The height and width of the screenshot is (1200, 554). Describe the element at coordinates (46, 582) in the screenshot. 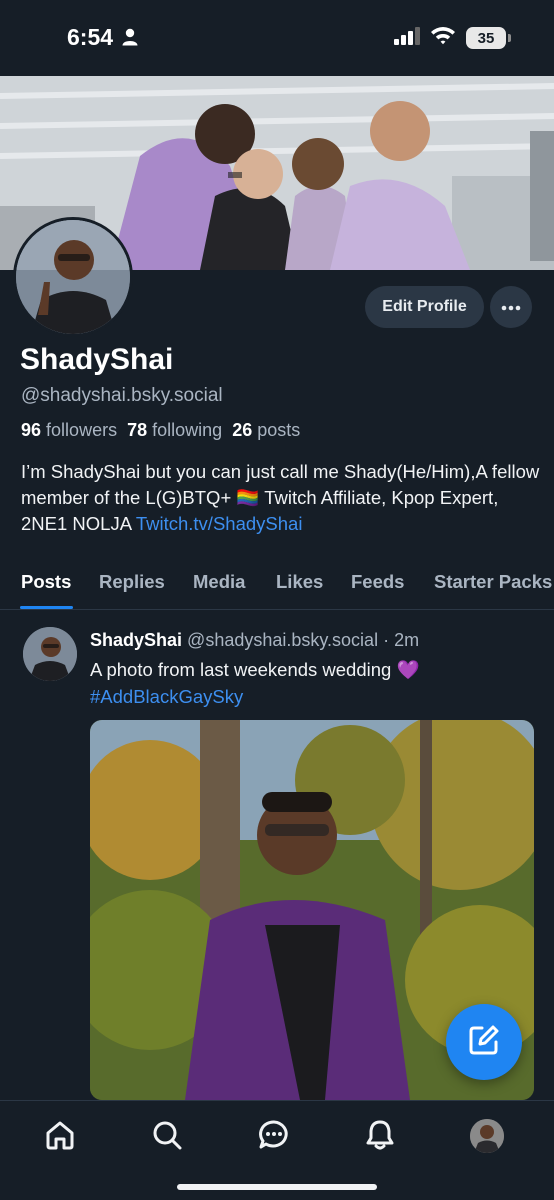

I see `tab-posts: Posts` at that location.